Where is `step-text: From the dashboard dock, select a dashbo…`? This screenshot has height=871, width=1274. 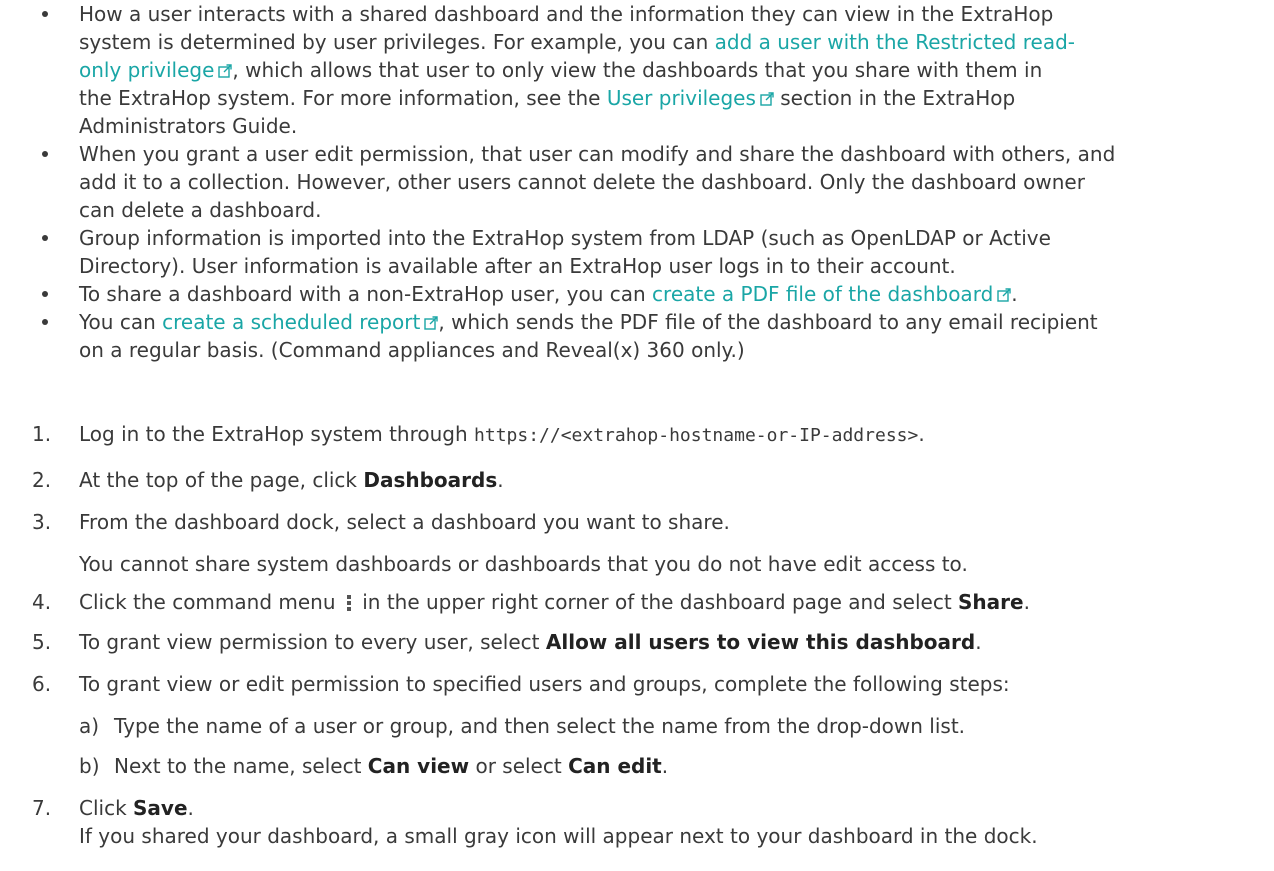 step-text: From the dashboard dock, select a dashbo… is located at coordinates (669, 522).